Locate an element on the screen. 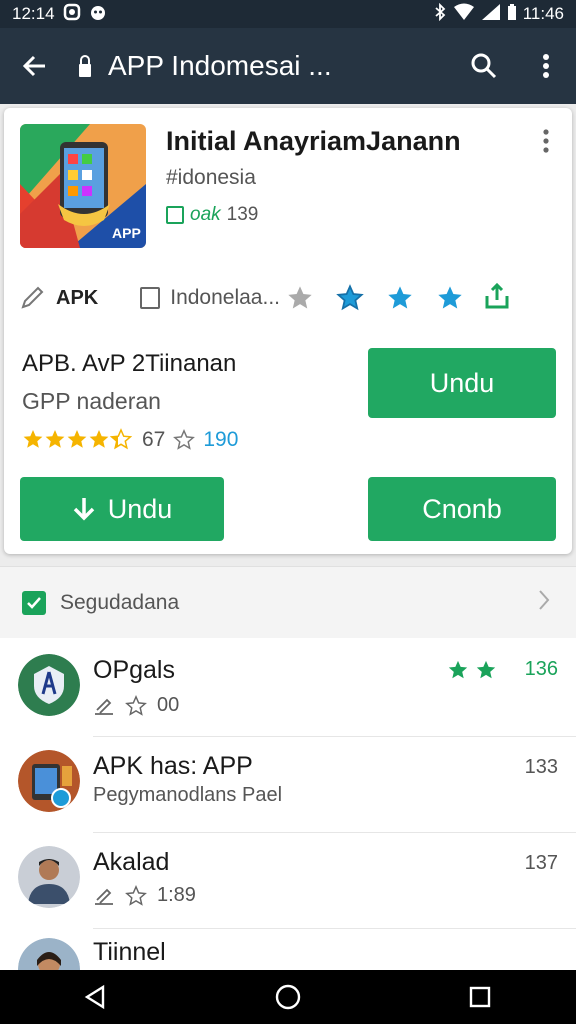 Image resolution: width=576 pixels, height=1024 pixels. rating-value: 67 is located at coordinates (154, 439).